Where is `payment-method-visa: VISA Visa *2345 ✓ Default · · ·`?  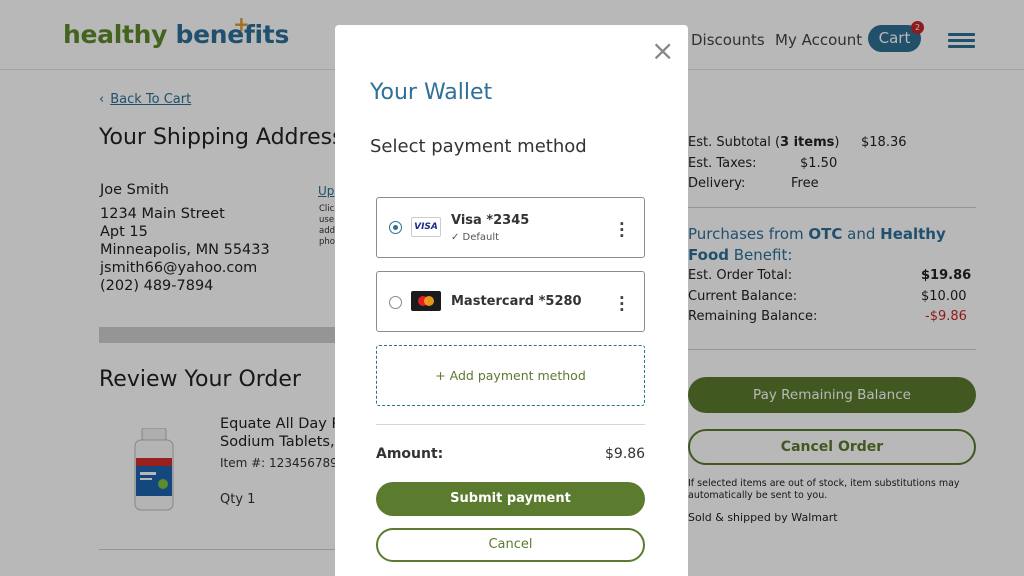
payment-method-visa: VISA Visa *2345 ✓ Default · · · is located at coordinates (510, 227).